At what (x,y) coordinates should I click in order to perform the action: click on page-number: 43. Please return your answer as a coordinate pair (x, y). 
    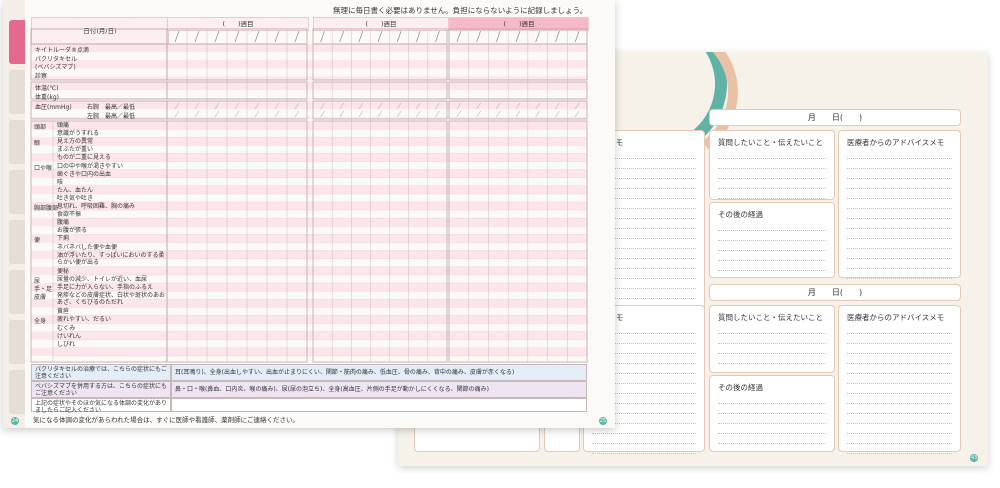
    Looking at the image, I should click on (974, 458).